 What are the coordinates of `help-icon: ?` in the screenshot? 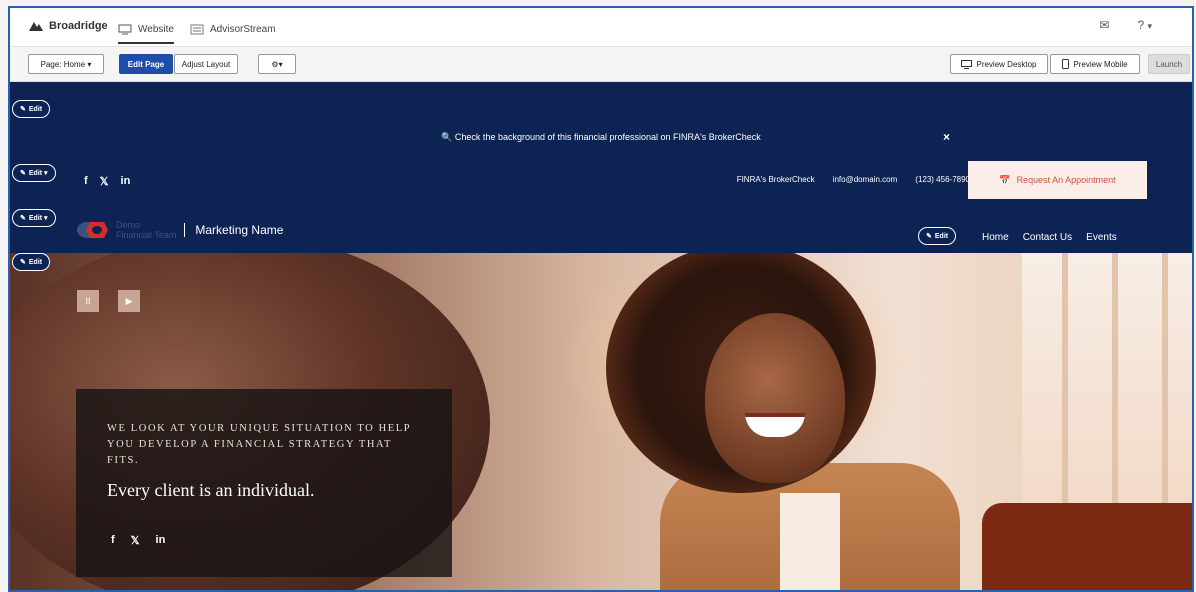 It's located at (1141, 25).